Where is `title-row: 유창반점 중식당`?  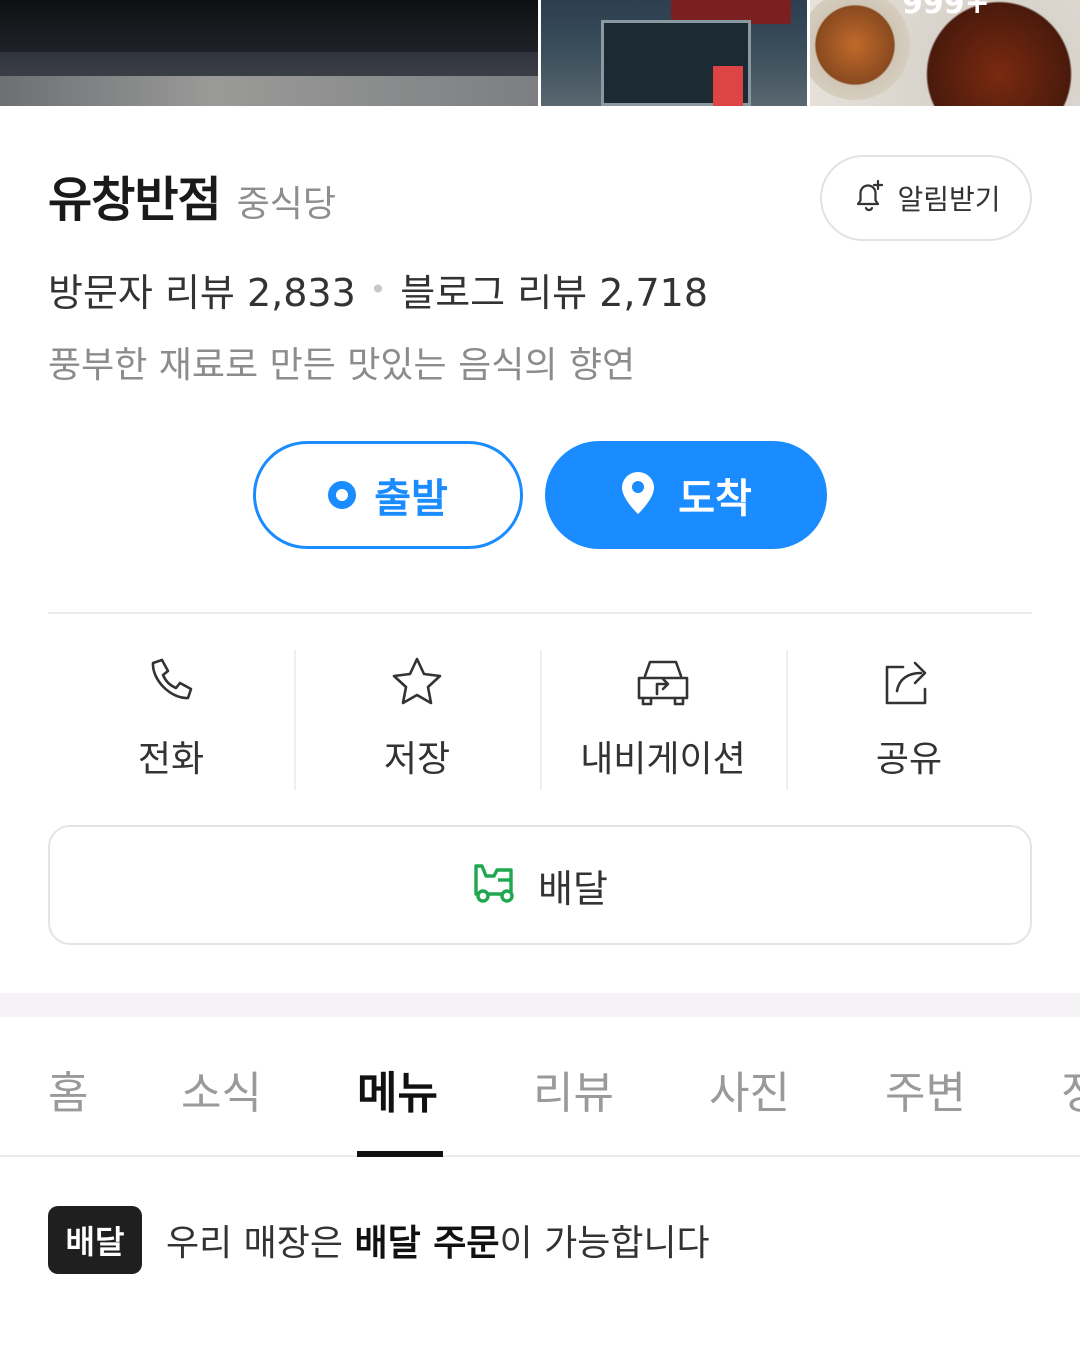
title-row: 유창반점 중식당 is located at coordinates (192, 195).